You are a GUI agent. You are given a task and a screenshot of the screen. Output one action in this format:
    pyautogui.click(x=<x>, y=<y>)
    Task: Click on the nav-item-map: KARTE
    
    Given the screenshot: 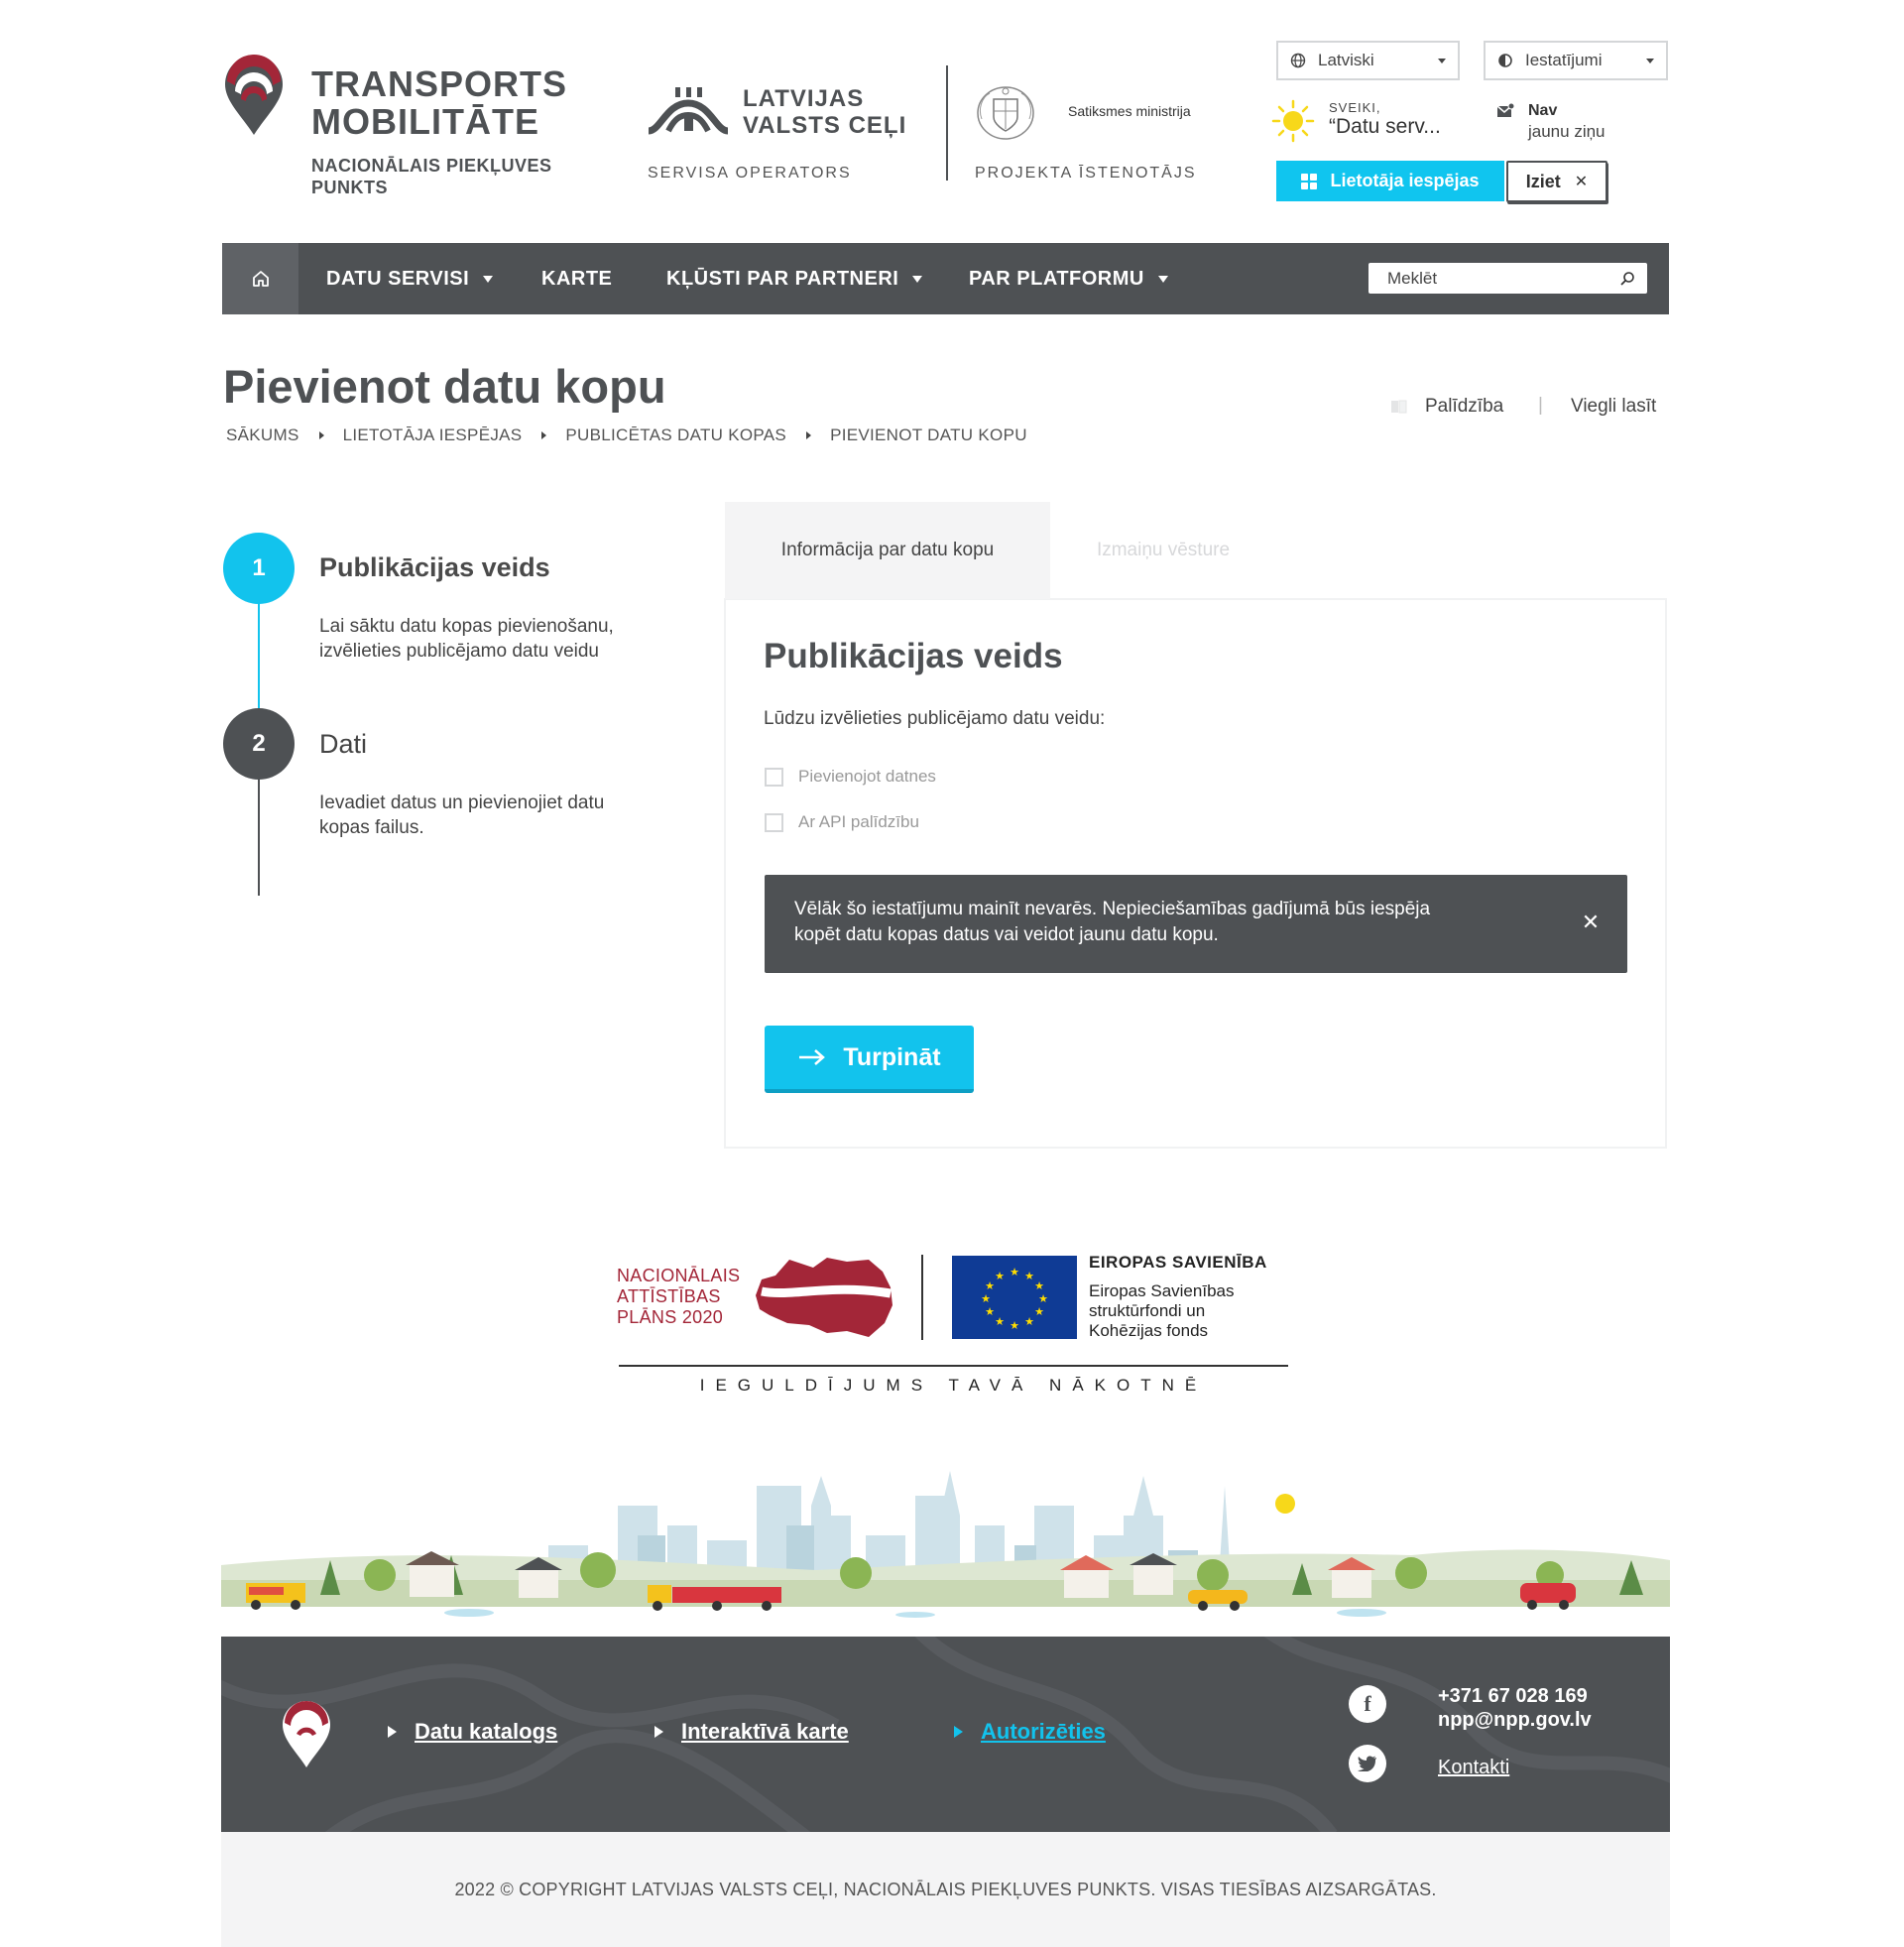 What is the action you would take?
    pyautogui.click(x=576, y=278)
    